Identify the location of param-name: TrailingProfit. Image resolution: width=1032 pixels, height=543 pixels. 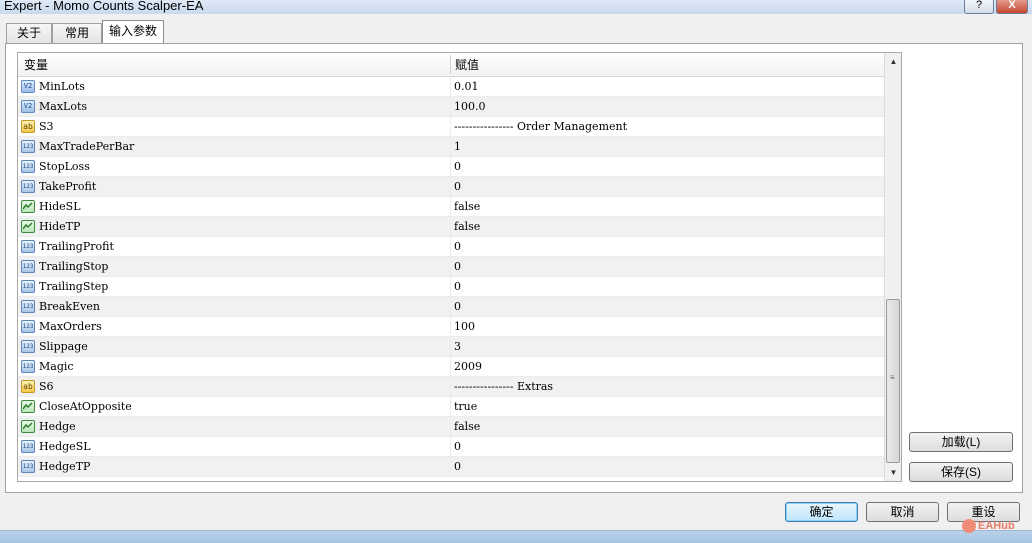
(76, 246).